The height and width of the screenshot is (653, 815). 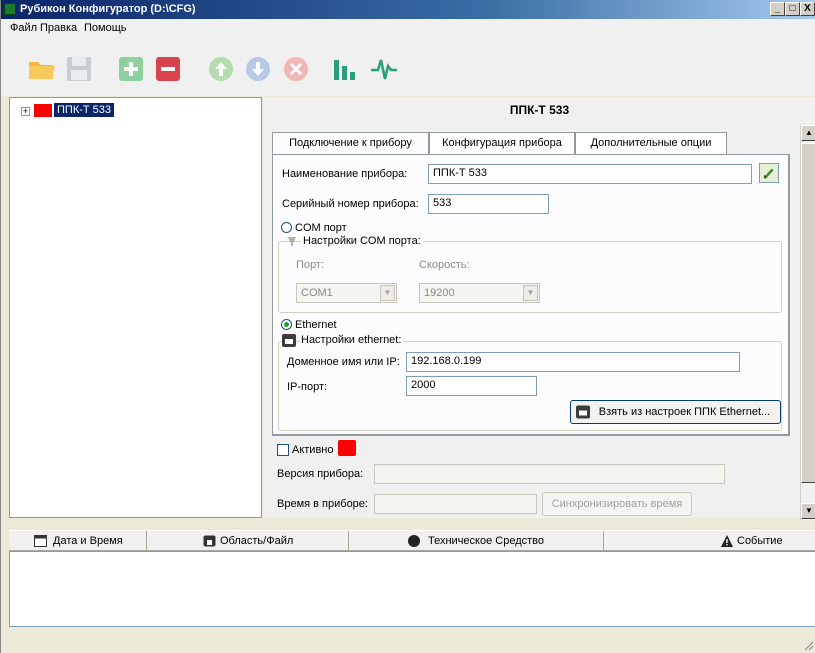 What do you see at coordinates (320, 474) in the screenshot?
I see `version-label: Версия прибора:` at bounding box center [320, 474].